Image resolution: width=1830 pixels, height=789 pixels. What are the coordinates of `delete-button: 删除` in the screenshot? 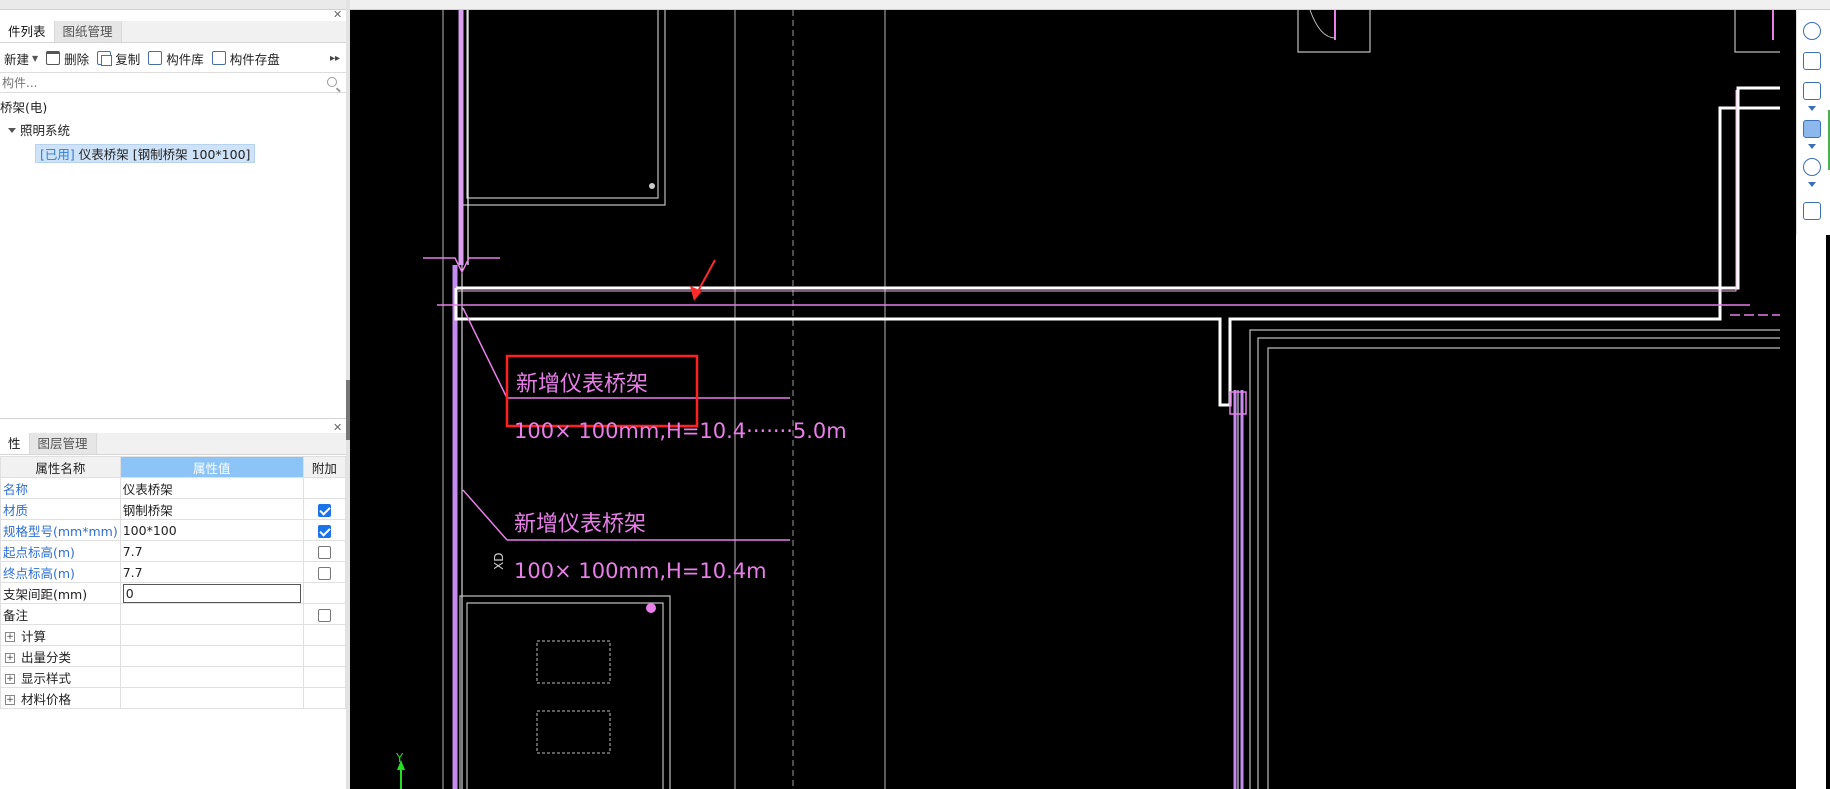 It's located at (67, 58).